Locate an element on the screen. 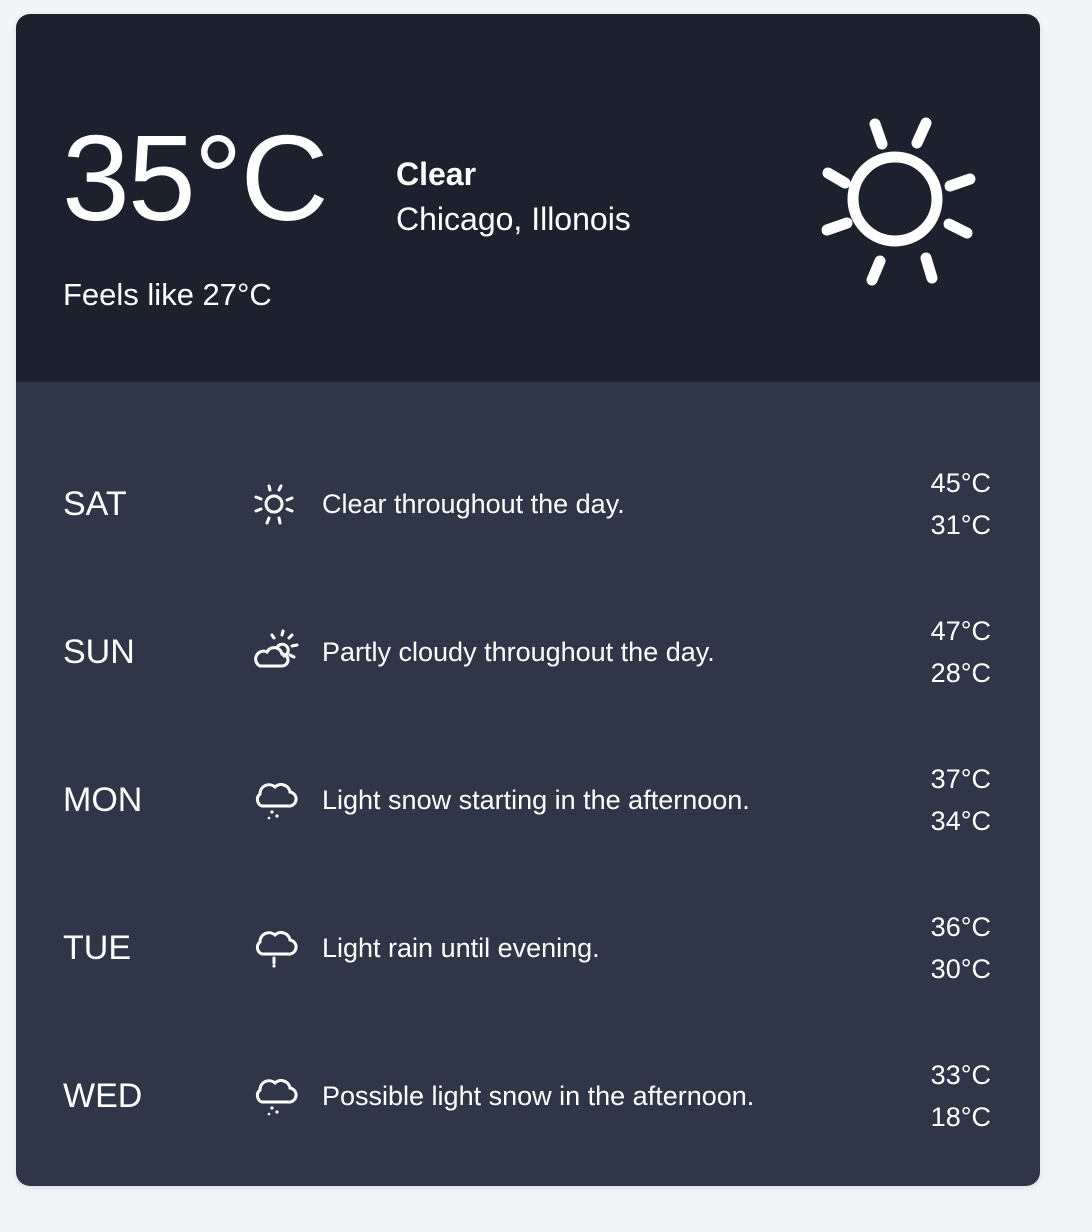 The height and width of the screenshot is (1232, 1092). forecast-day: SUN is located at coordinates (99, 652).